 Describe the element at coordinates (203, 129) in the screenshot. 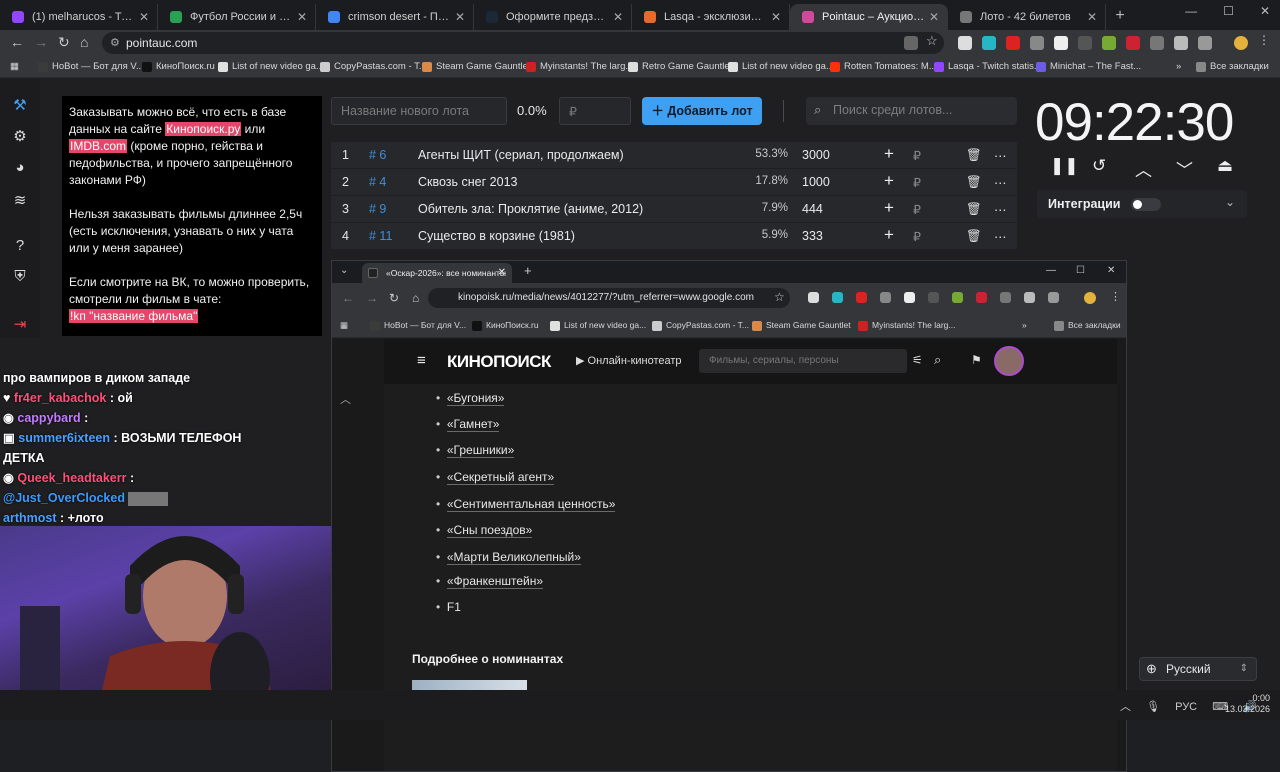

I see `kinopoisk-link: Кинопоиск.ру` at that location.